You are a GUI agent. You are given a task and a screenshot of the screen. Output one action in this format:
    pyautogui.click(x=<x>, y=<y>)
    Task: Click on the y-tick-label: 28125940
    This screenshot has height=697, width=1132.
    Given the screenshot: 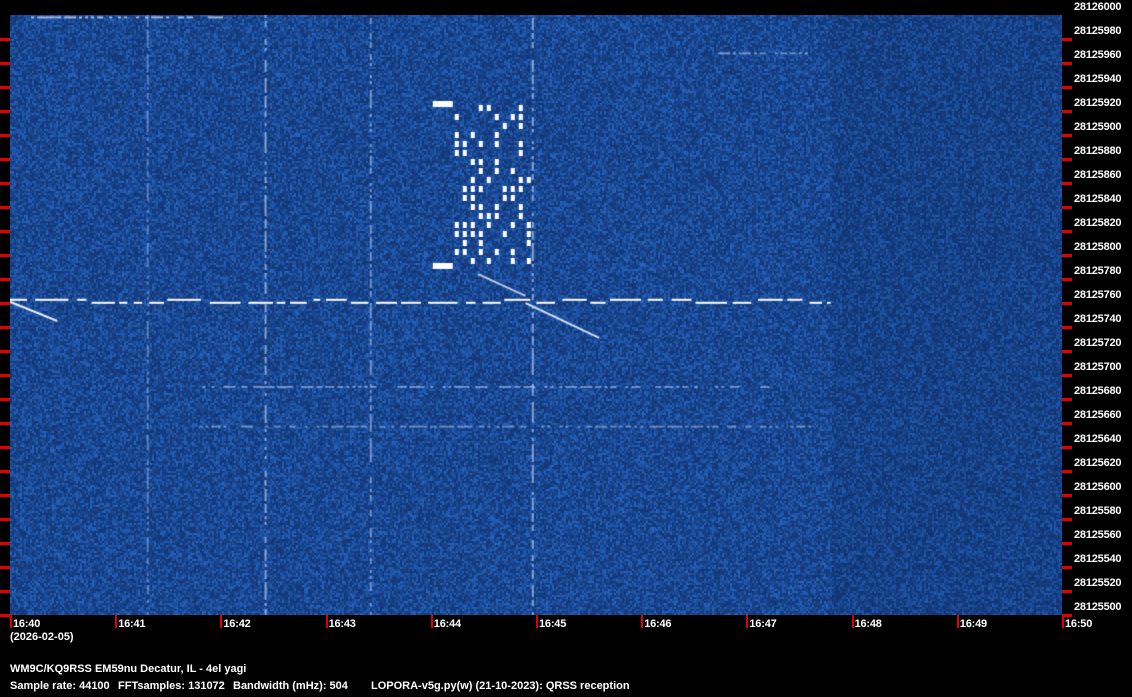 What is the action you would take?
    pyautogui.click(x=1098, y=79)
    